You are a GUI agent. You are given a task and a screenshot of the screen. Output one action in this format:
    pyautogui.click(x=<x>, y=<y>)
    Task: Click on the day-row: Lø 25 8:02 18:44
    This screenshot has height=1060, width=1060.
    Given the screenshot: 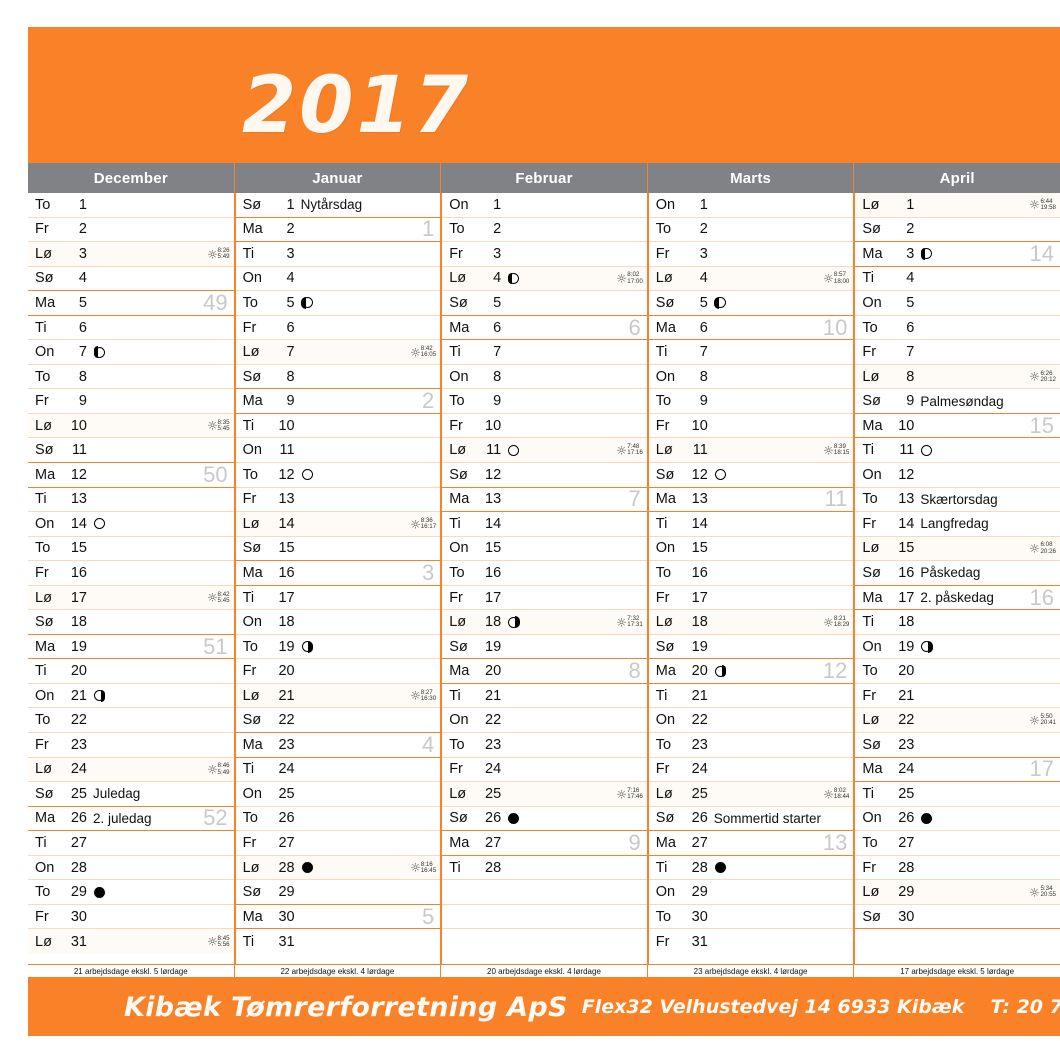 What is the action you would take?
    pyautogui.click(x=751, y=794)
    